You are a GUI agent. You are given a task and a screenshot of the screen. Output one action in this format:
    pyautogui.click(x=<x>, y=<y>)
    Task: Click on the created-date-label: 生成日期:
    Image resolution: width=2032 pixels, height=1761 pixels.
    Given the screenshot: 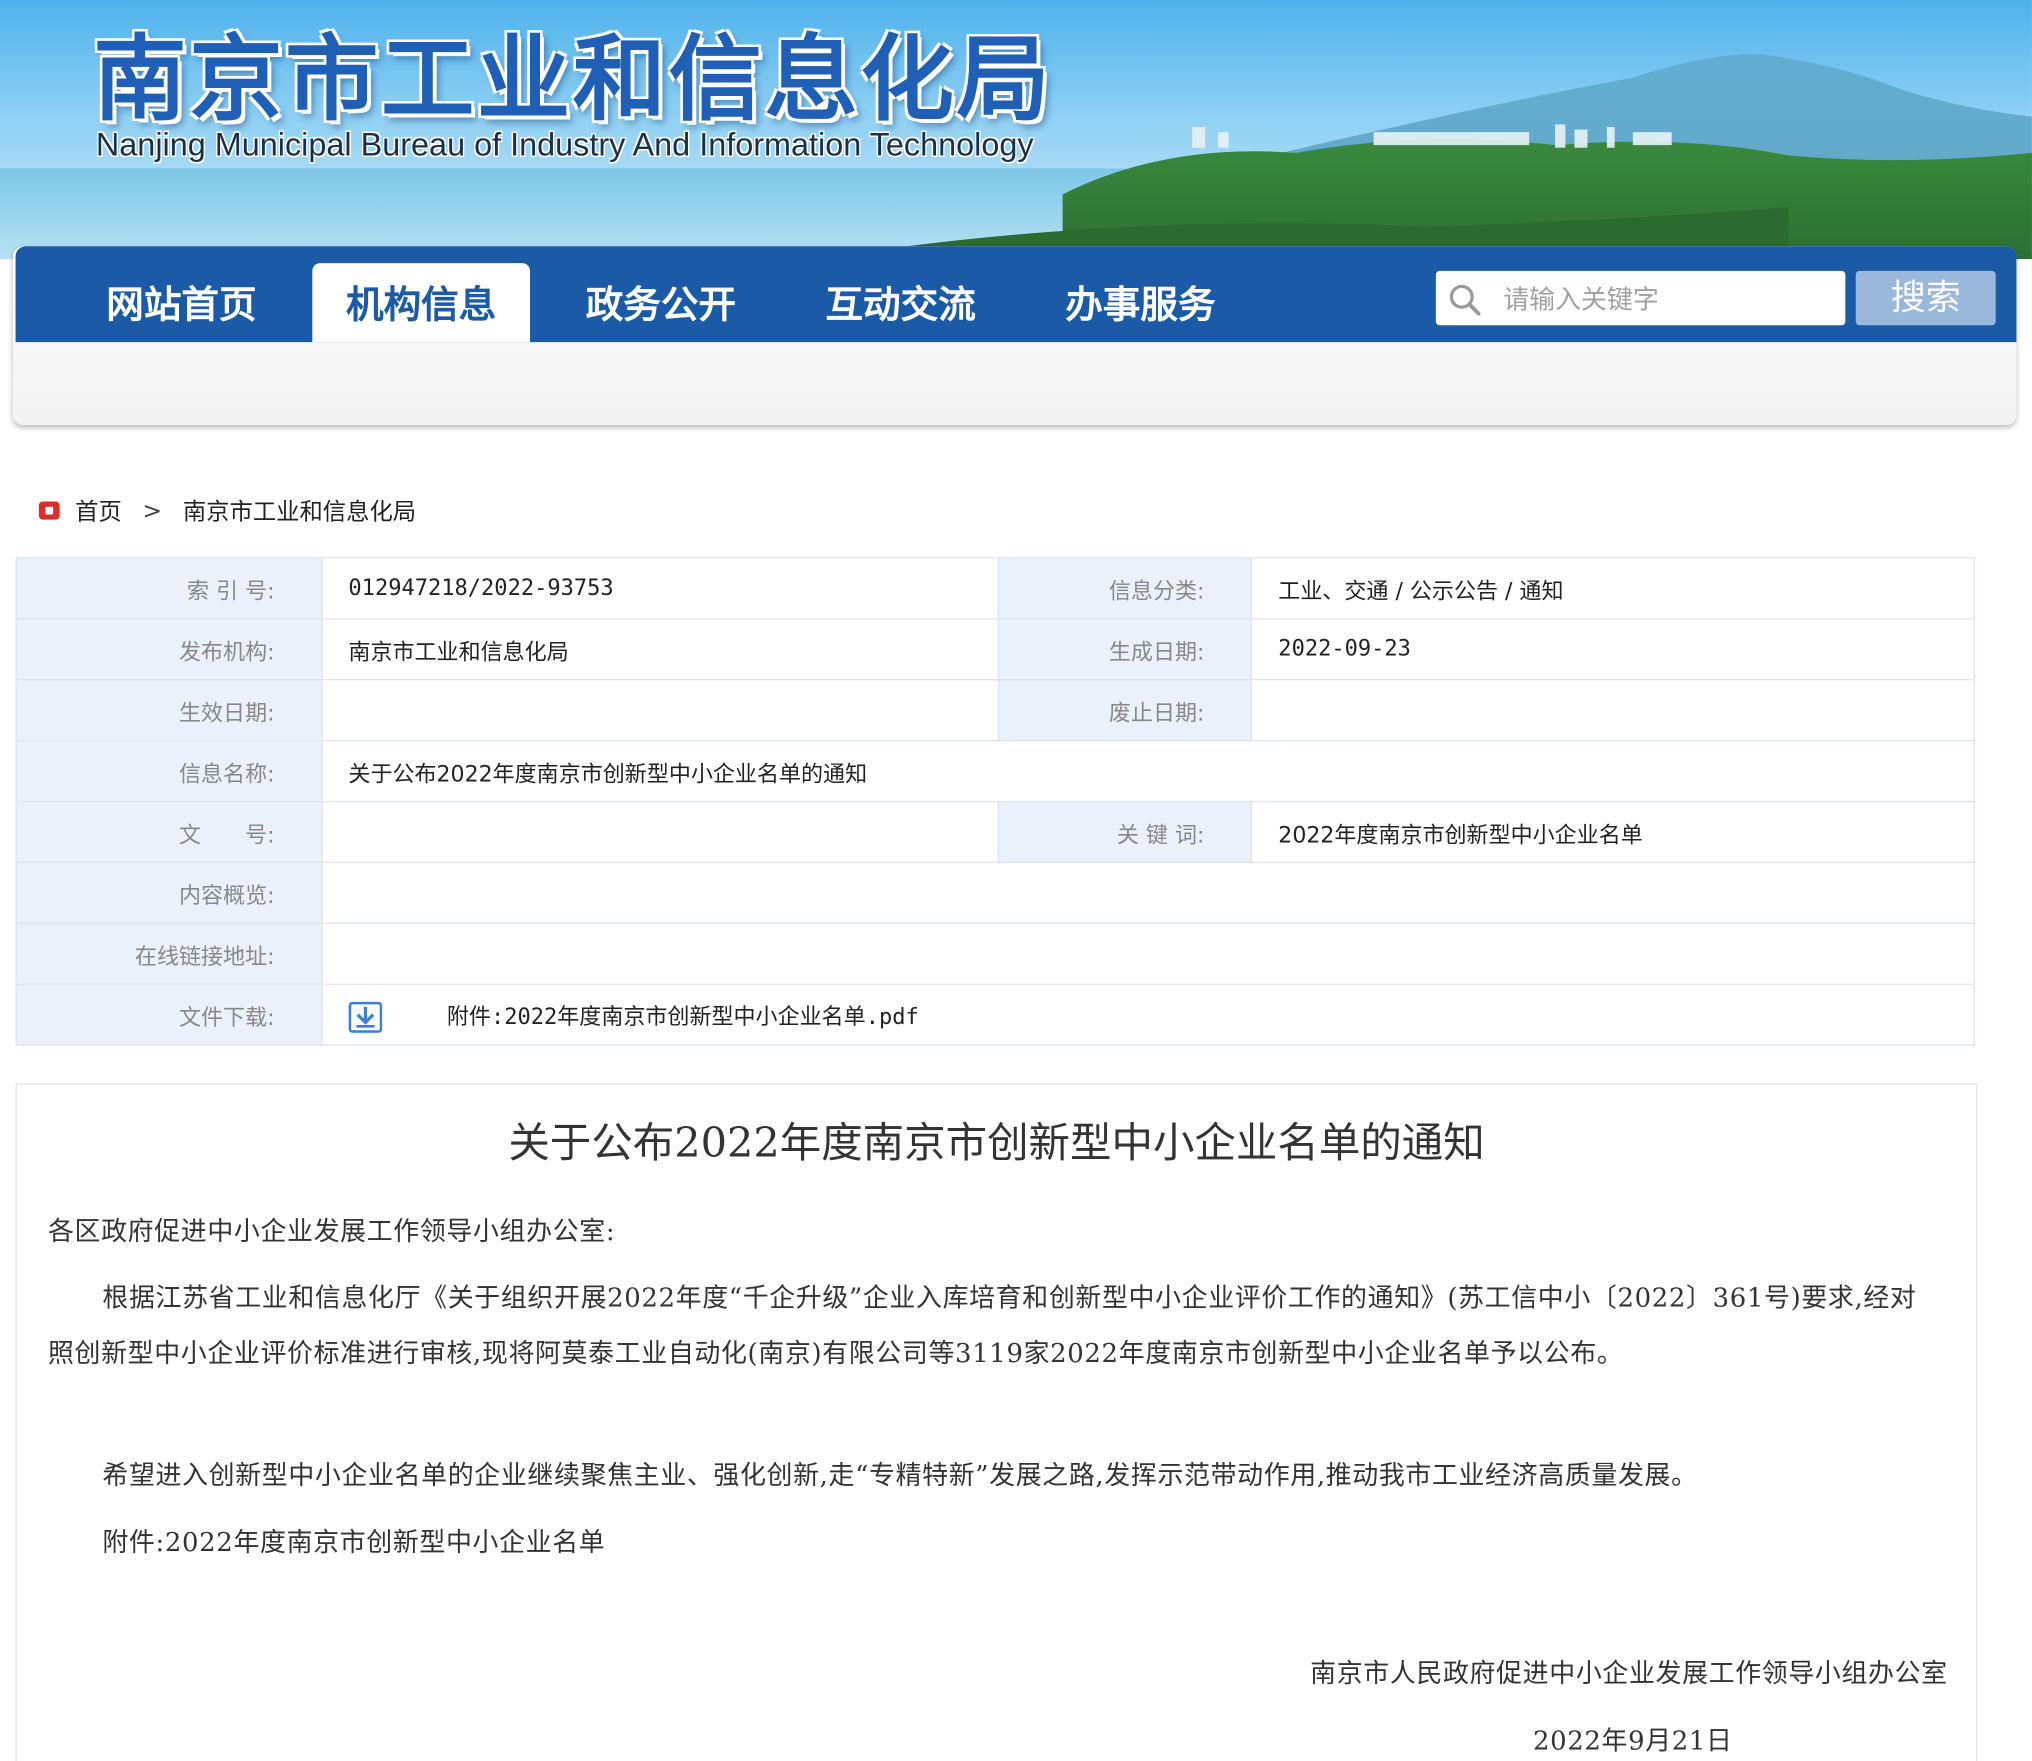 What is the action you would take?
    pyautogui.click(x=1125, y=649)
    